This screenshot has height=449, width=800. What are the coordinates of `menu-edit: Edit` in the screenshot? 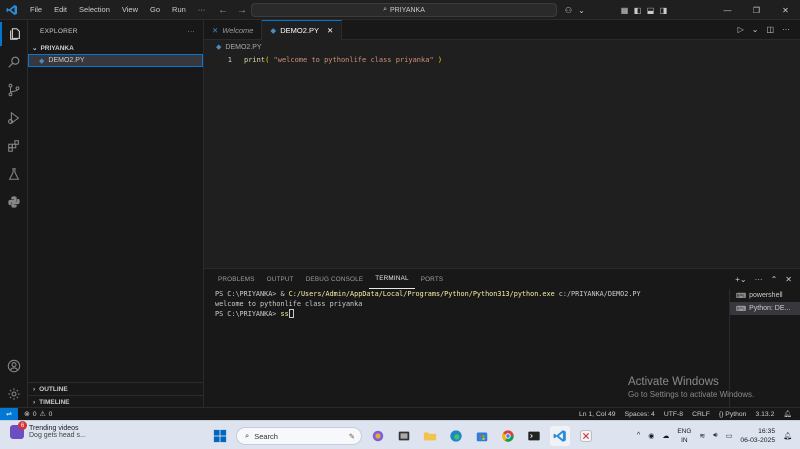 It's located at (60, 10).